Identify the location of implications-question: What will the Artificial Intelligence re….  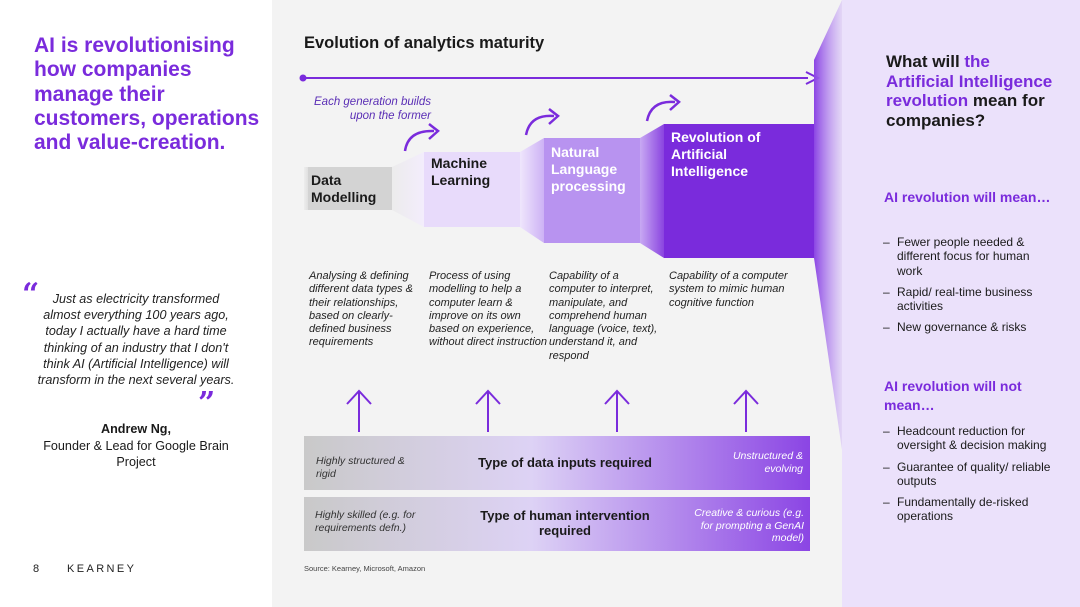
(971, 91).